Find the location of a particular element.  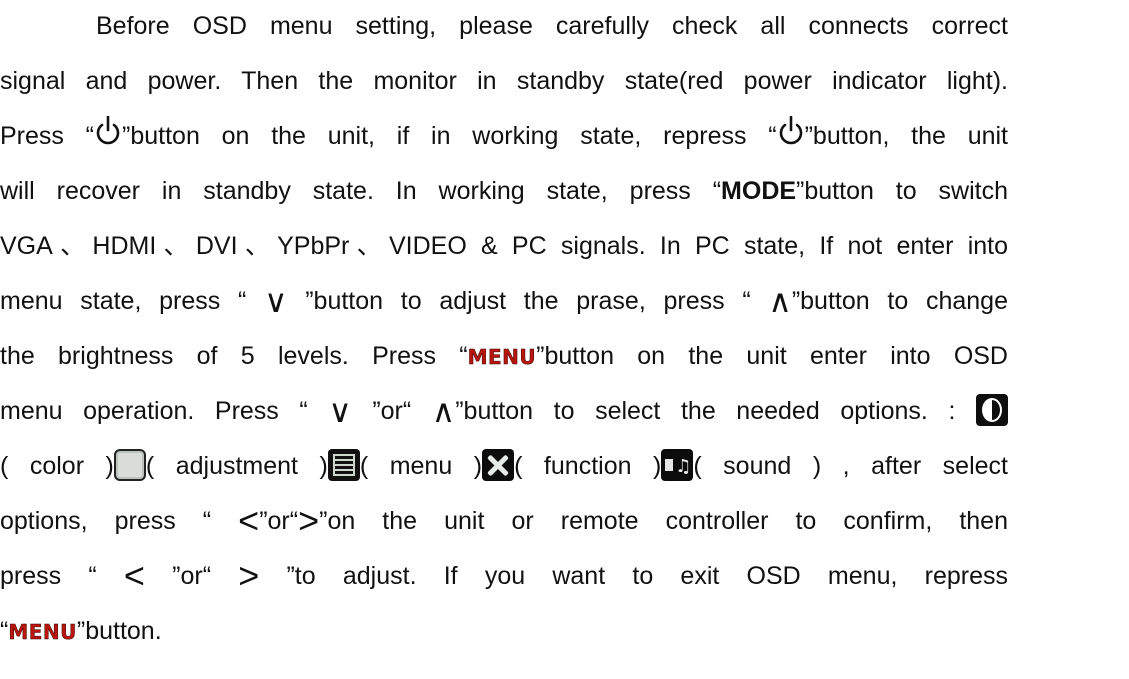

paragraph-line-12: “MENU”button. is located at coordinates (504, 631).